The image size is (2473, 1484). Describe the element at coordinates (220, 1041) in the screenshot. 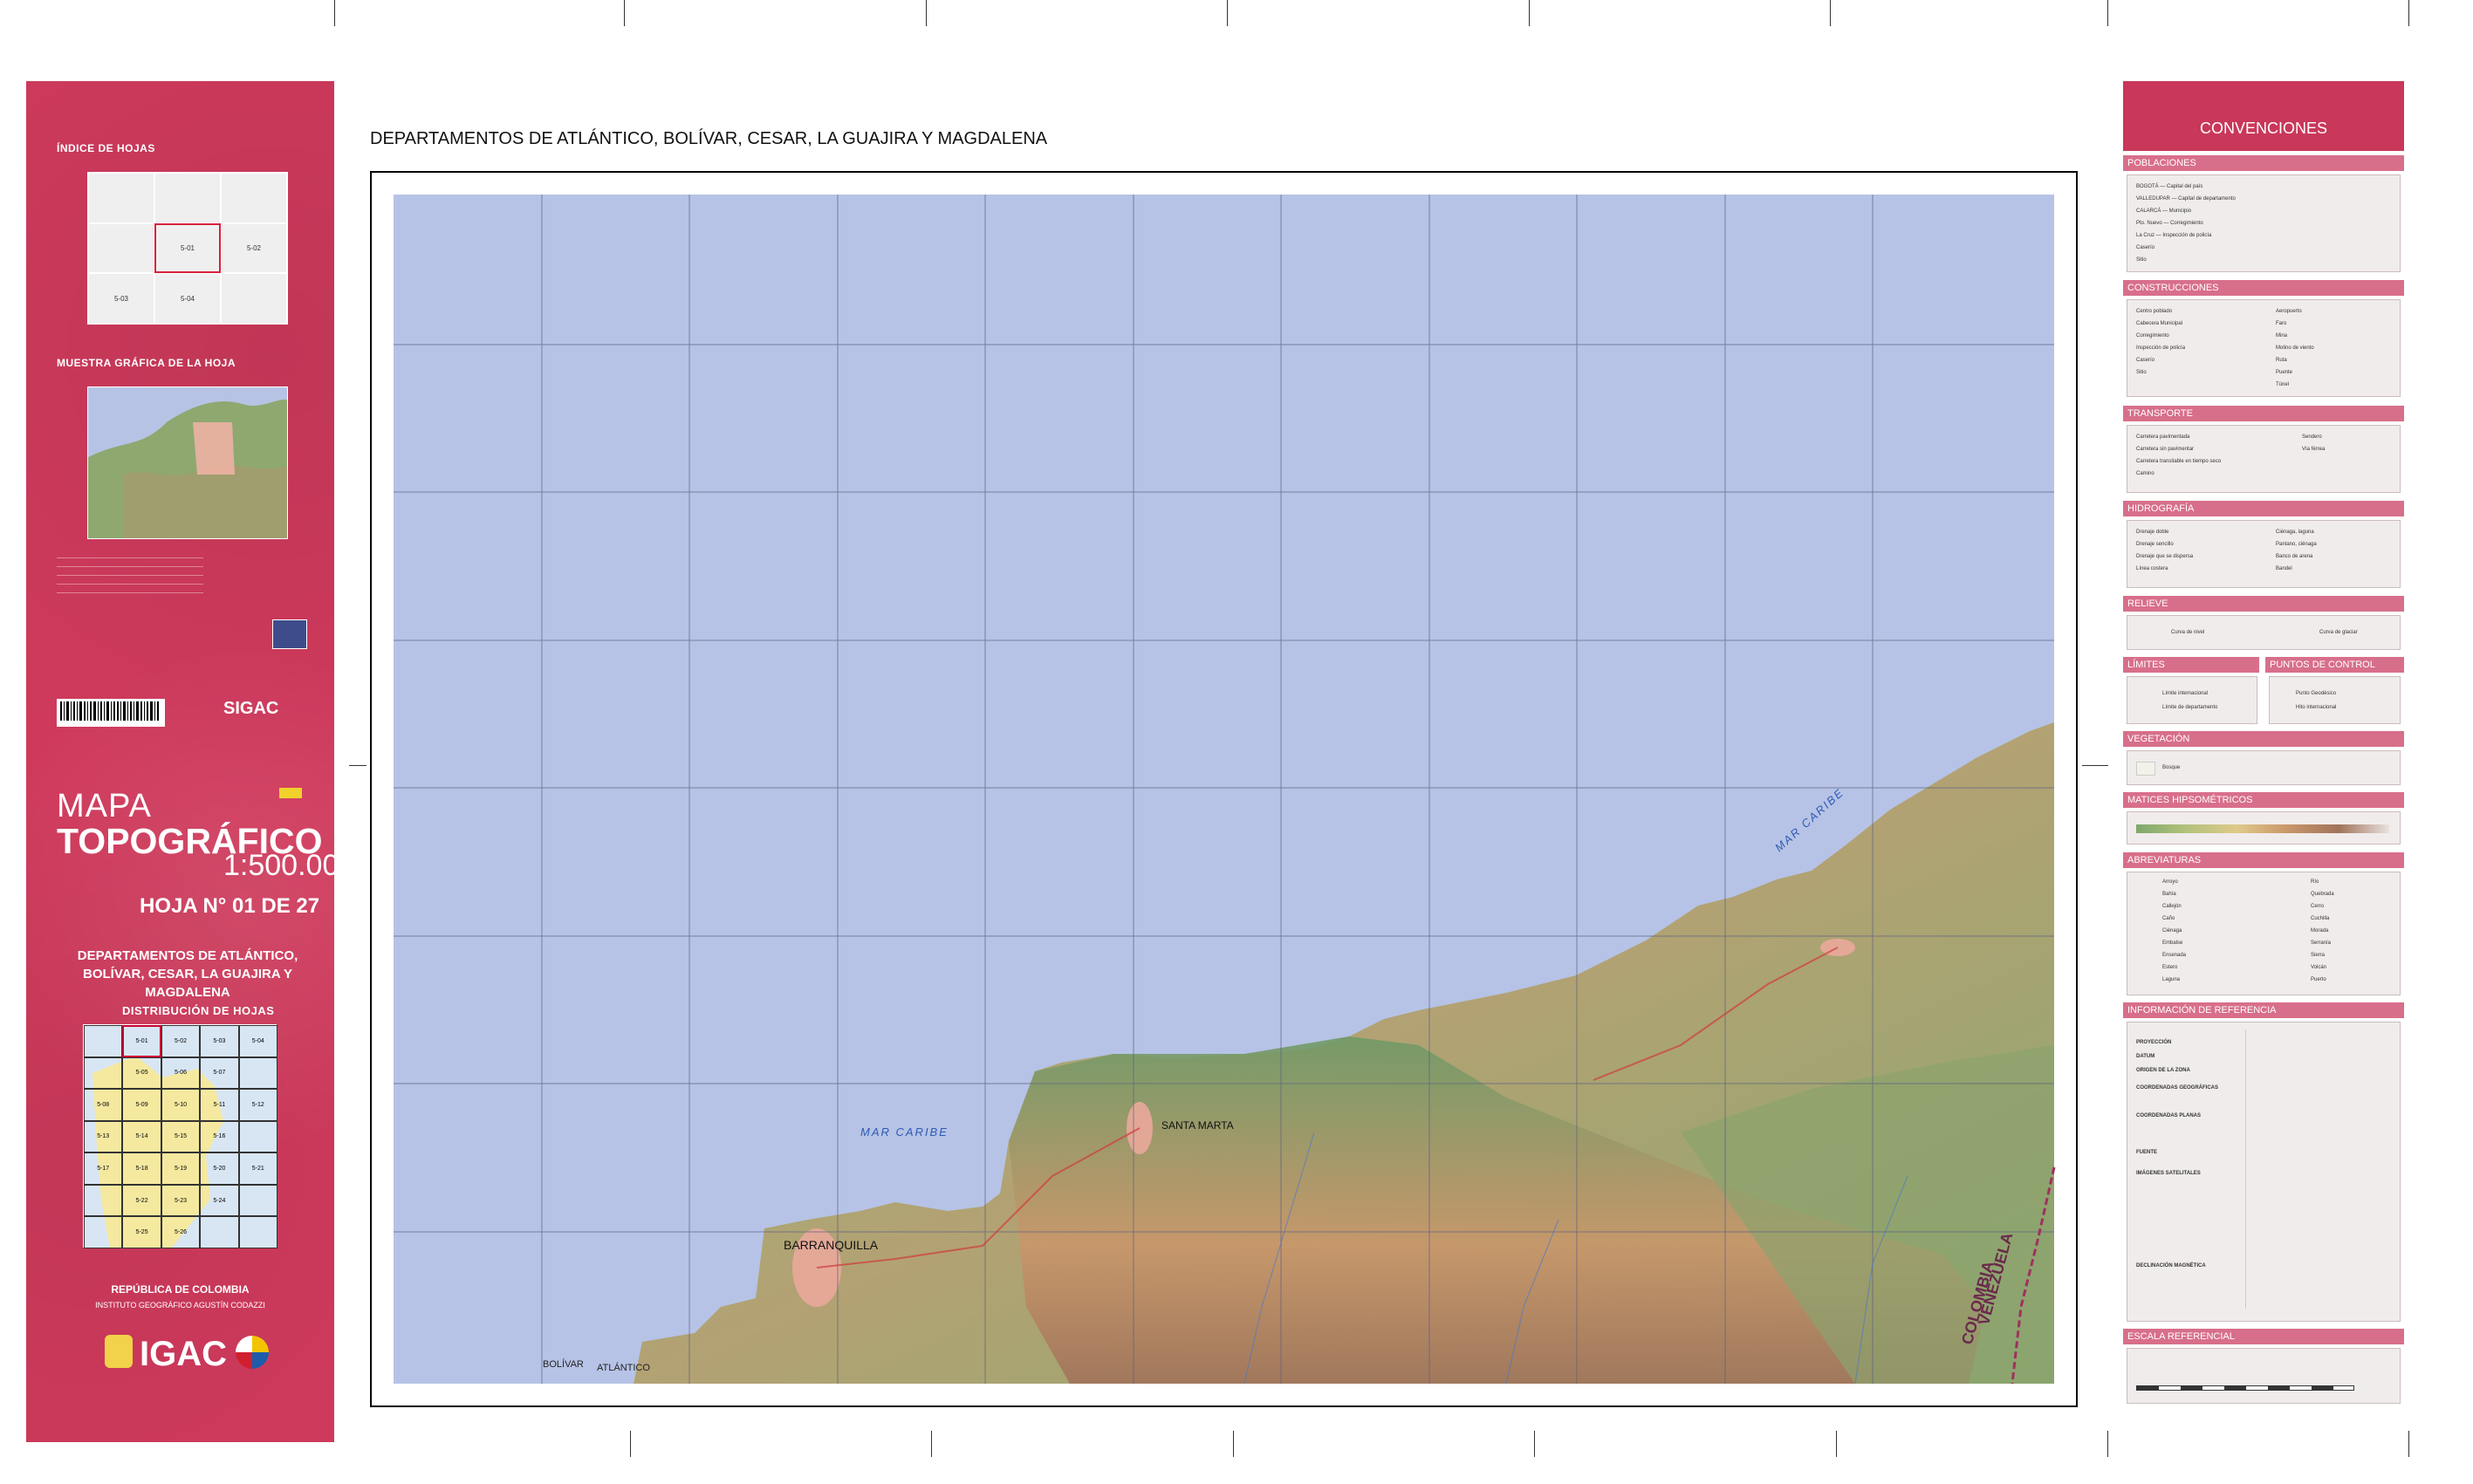

I see `dist-cell: 5-03` at that location.